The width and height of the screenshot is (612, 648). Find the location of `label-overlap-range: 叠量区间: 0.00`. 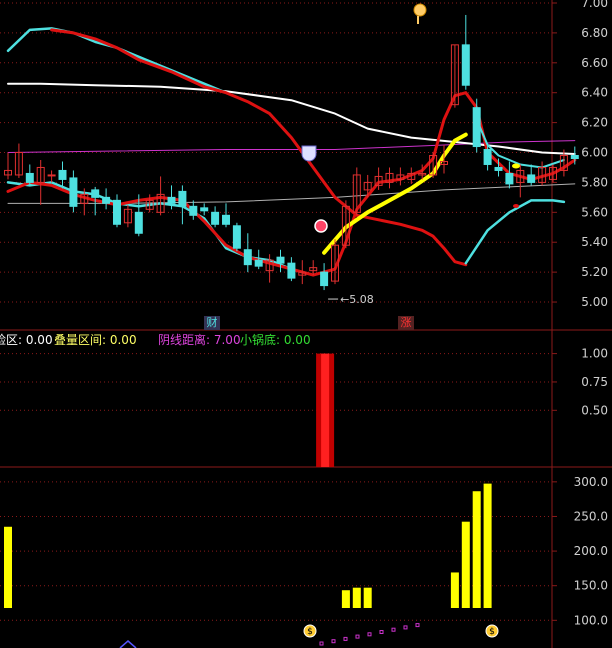

label-overlap-range: 叠量区间: 0.00 is located at coordinates (95, 340).